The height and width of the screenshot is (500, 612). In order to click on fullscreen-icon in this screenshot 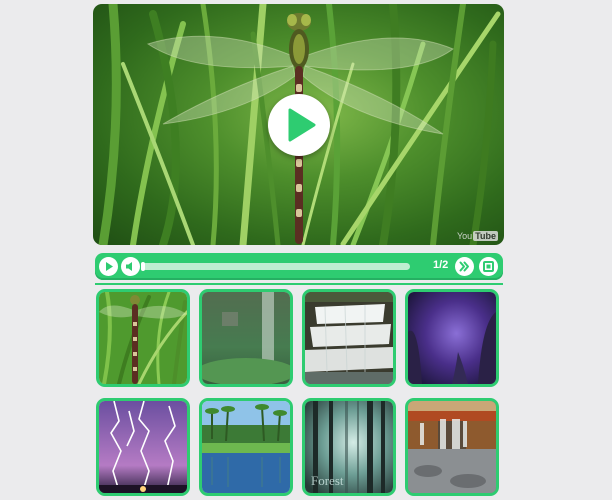, I will do `click(488, 266)`.